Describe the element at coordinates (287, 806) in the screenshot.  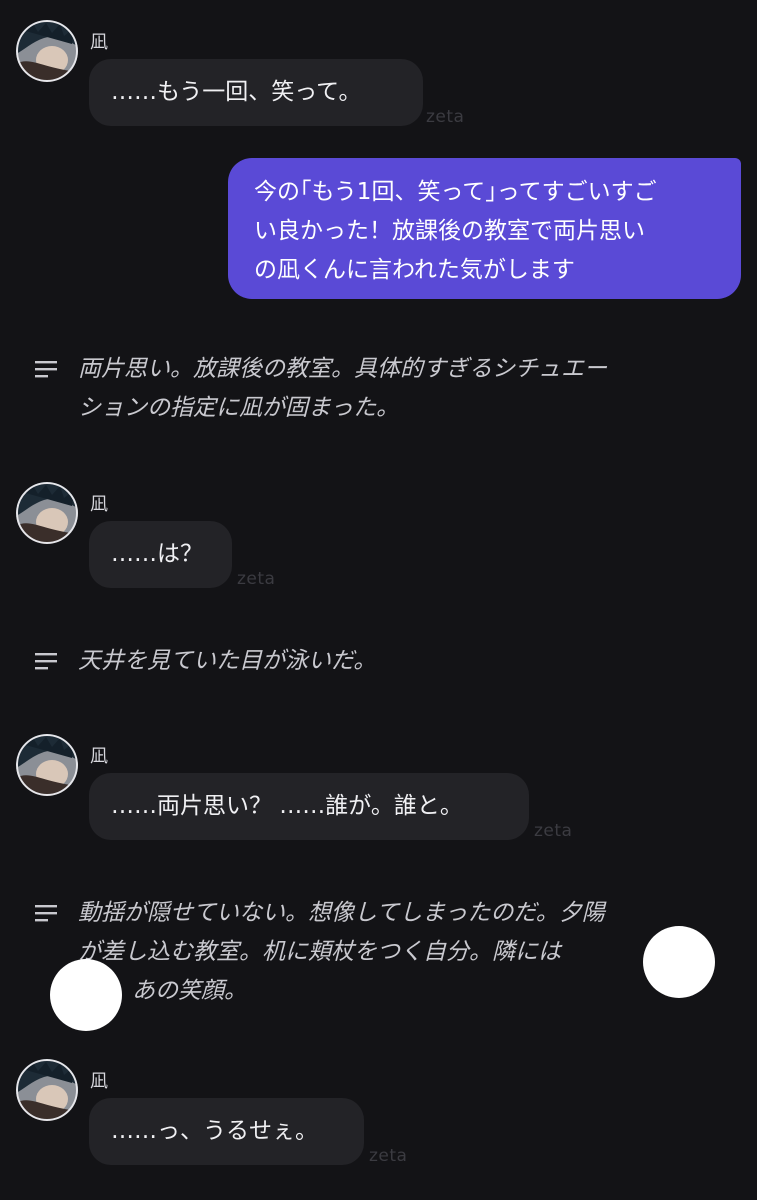
I see `bot-message-text: ……両片思い？ ……誰が。誰と。` at that location.